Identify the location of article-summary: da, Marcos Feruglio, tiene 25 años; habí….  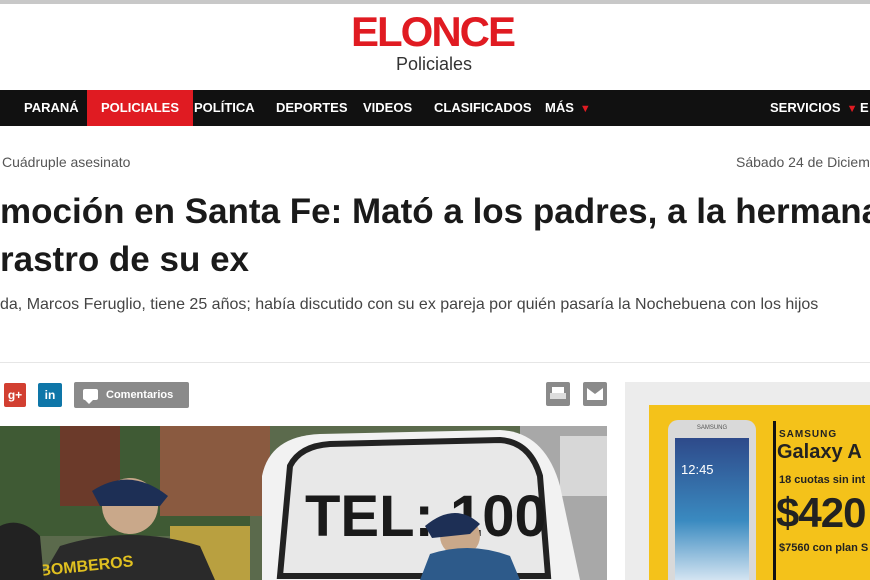
(409, 304).